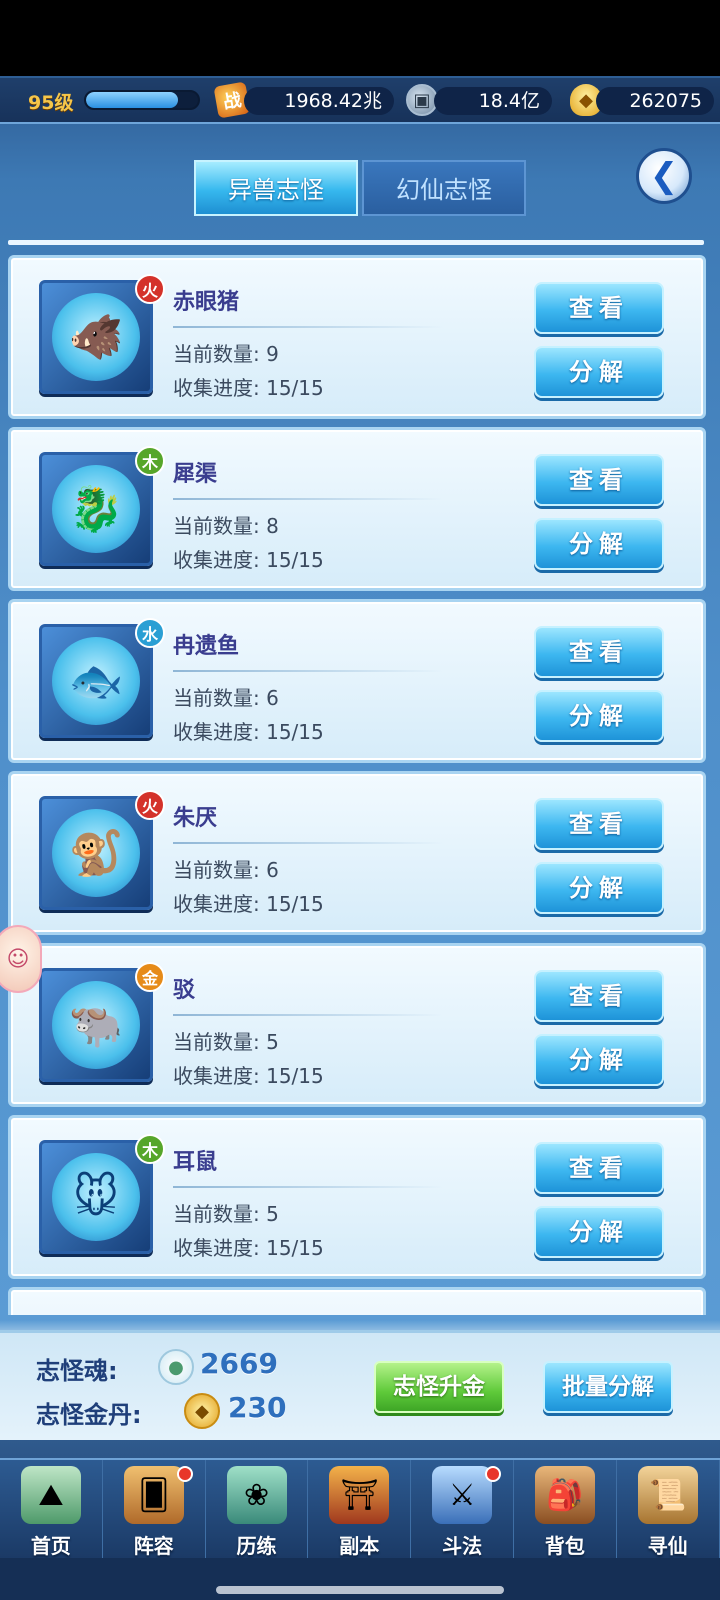  What do you see at coordinates (655, 101) in the screenshot?
I see `gold-value: 262075` at bounding box center [655, 101].